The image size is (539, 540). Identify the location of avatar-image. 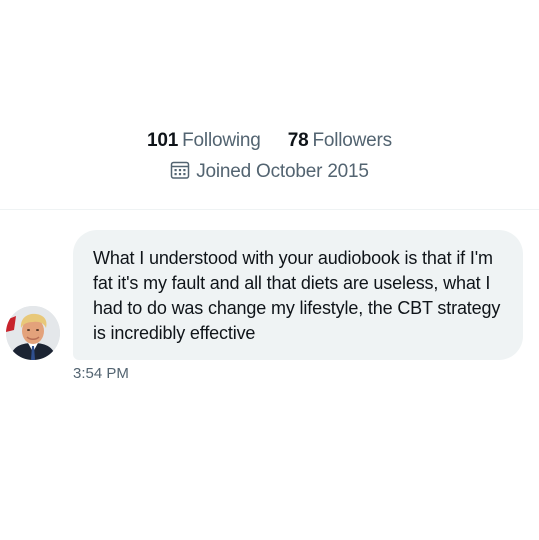
(33, 333).